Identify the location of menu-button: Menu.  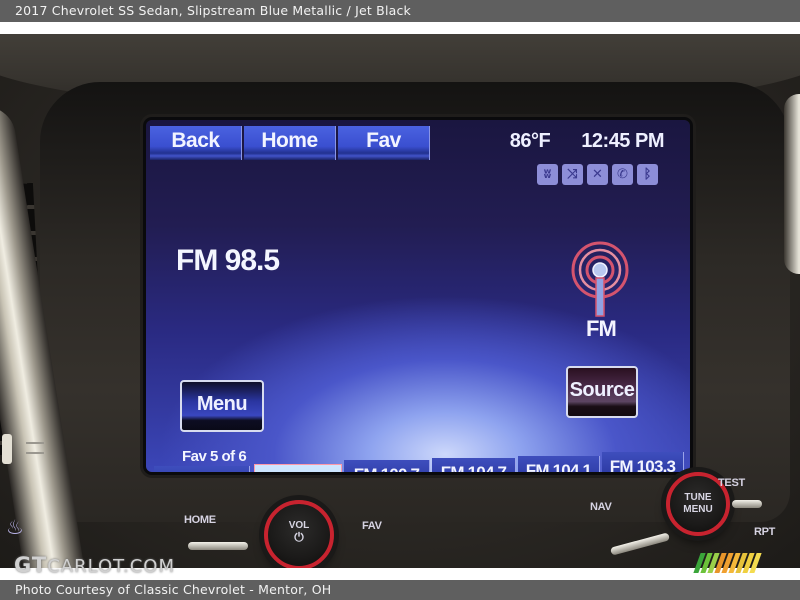
(222, 406).